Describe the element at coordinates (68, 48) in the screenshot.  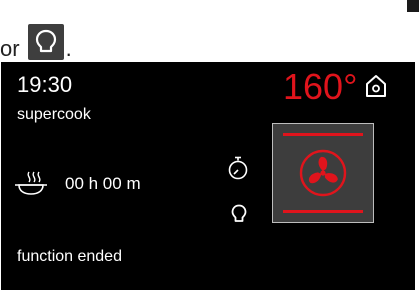
I see `instruction-text-period: .` at that location.